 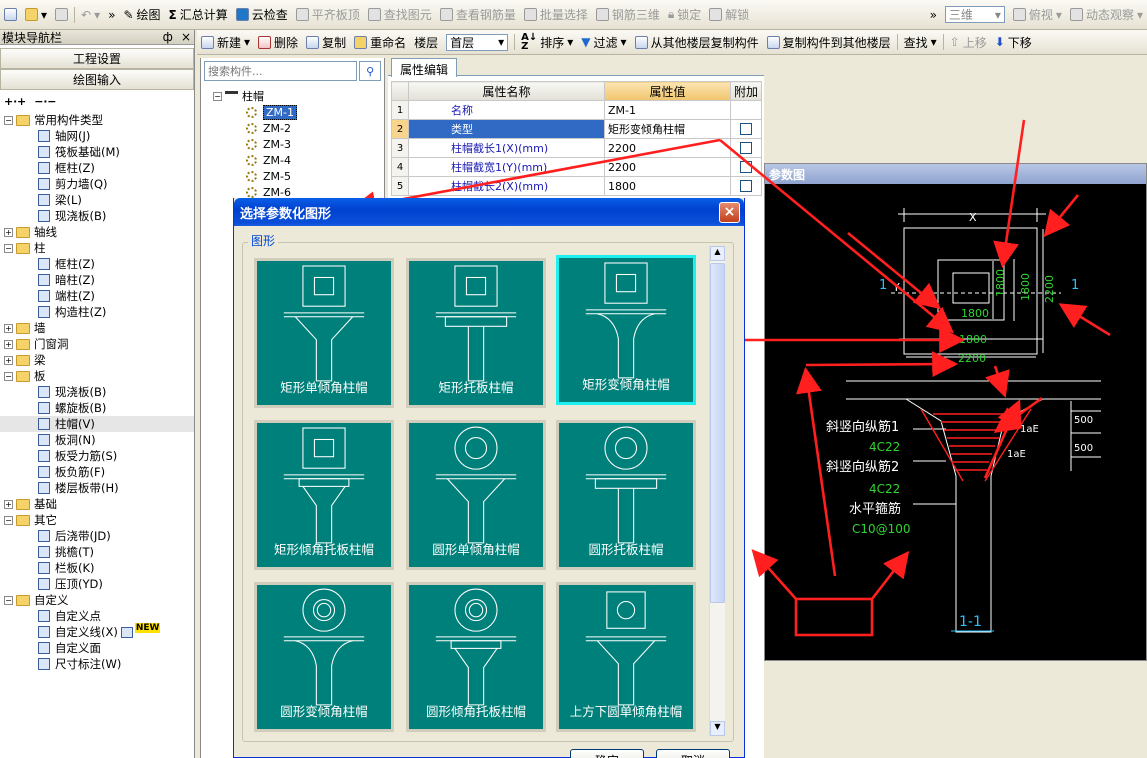 What do you see at coordinates (326, 42) in the screenshot?
I see `copy-button: 复制` at bounding box center [326, 42].